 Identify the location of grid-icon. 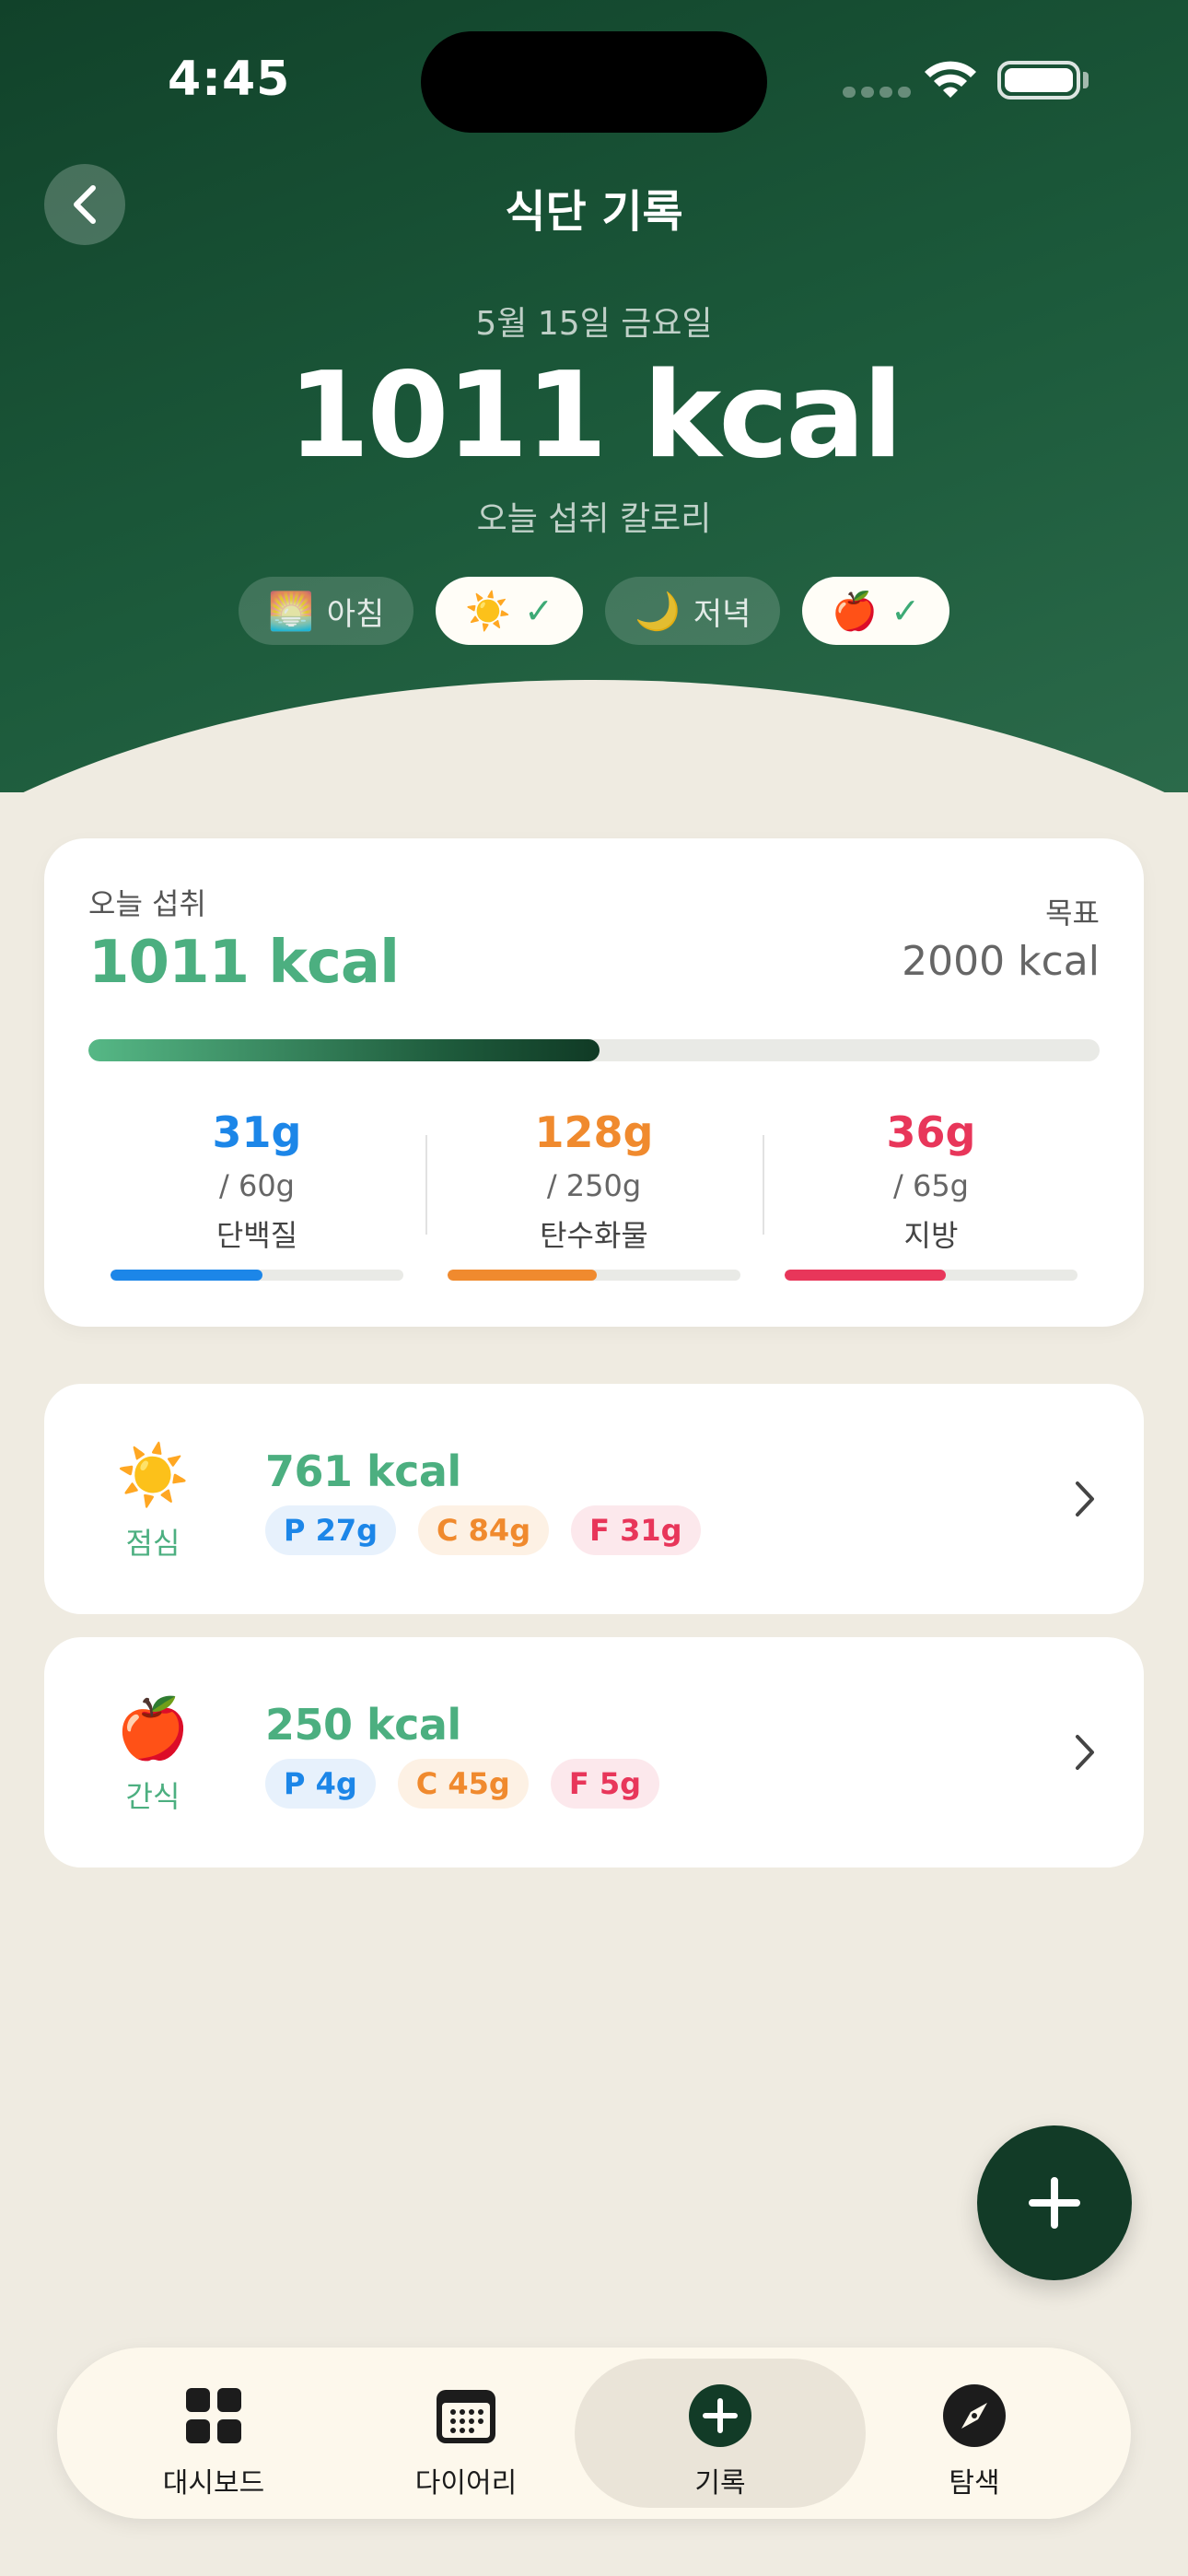
(213, 2415).